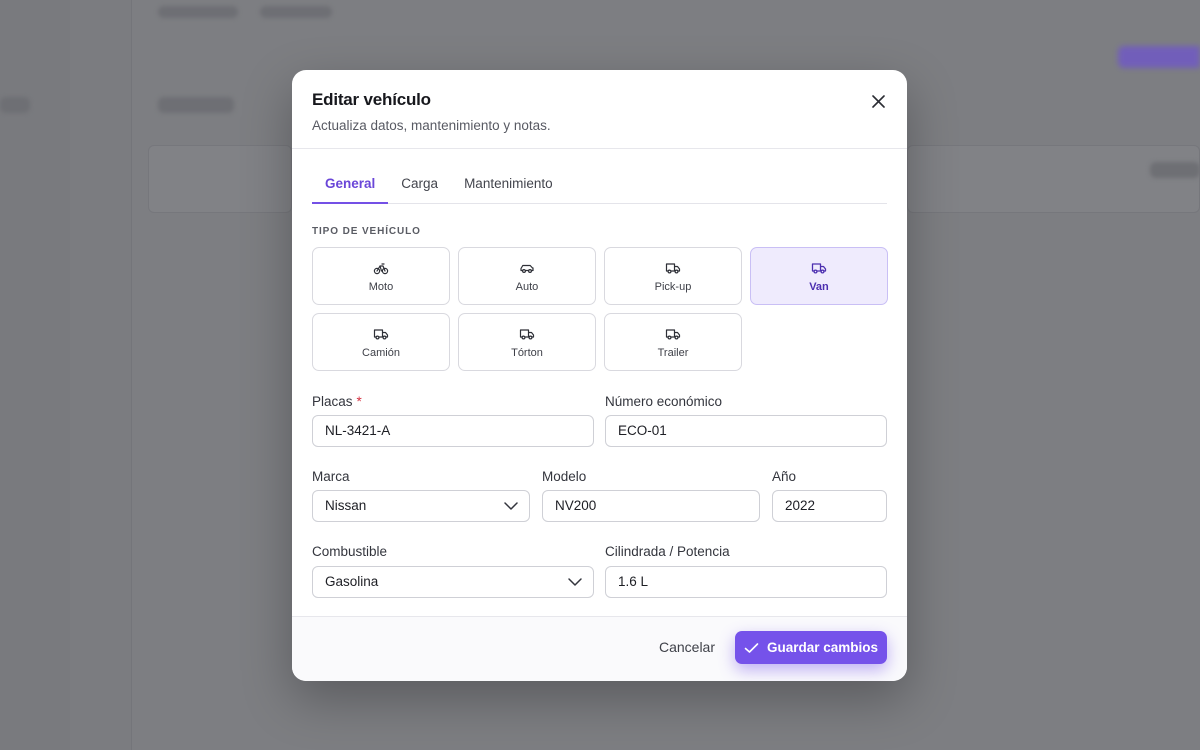 This screenshot has height=750, width=1200. I want to click on vehicle-type-label: TIPO DE VEHÍCULO, so click(366, 231).